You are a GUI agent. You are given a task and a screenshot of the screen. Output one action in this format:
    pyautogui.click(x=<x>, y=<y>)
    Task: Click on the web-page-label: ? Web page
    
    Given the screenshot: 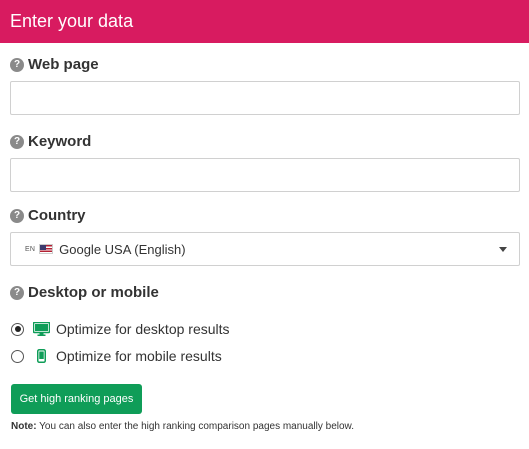 What is the action you would take?
    pyautogui.click(x=54, y=64)
    